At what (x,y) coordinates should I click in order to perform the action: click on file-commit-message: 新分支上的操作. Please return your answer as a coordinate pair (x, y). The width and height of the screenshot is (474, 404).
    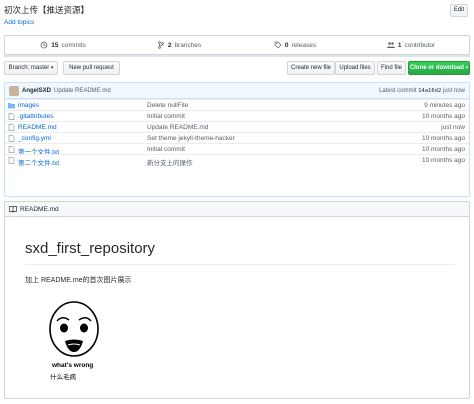
    Looking at the image, I should click on (170, 162).